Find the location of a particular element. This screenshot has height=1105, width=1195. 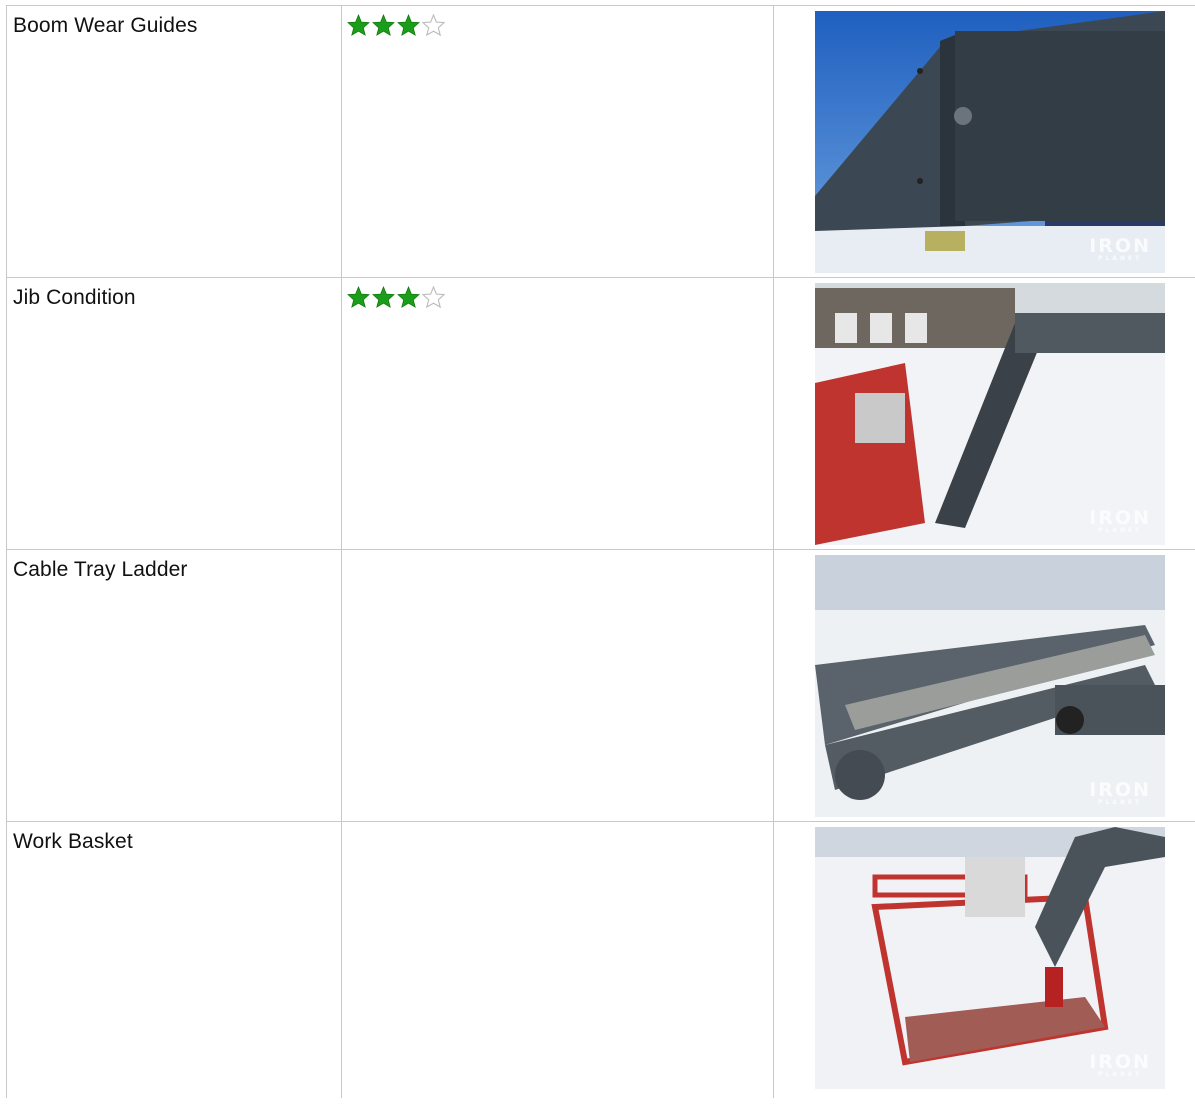

row-label: Cable Tray Ladder is located at coordinates (100, 569).